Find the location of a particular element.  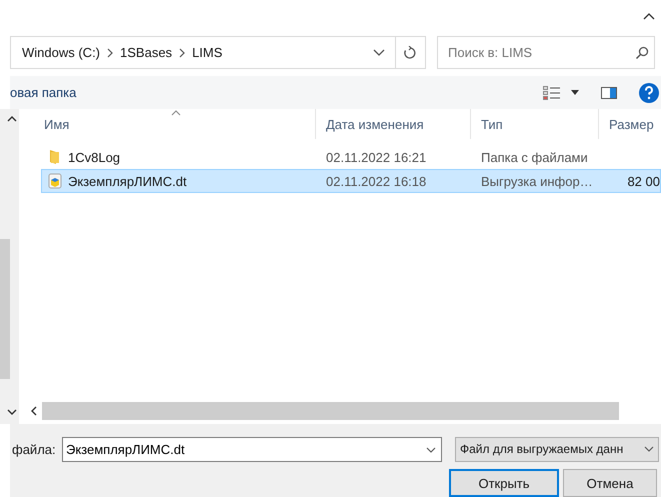

help-icon is located at coordinates (649, 92).